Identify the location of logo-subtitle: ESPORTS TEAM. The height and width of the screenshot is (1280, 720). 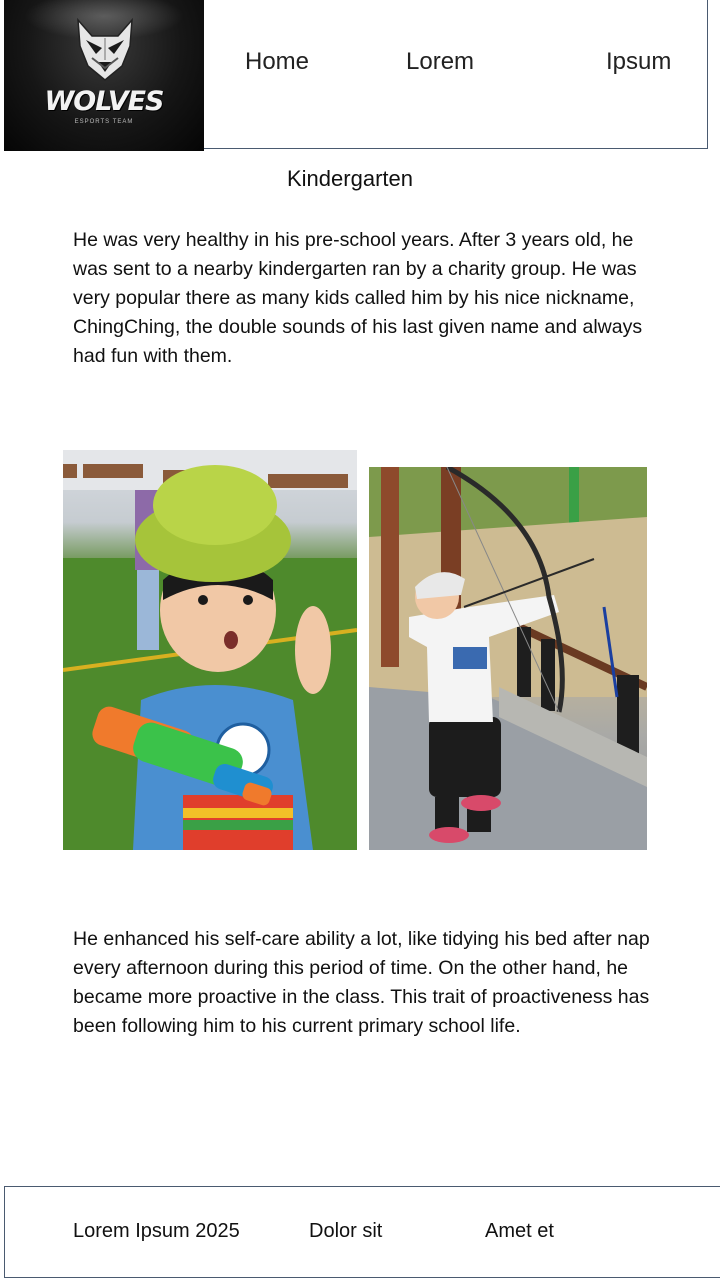
(104, 122).